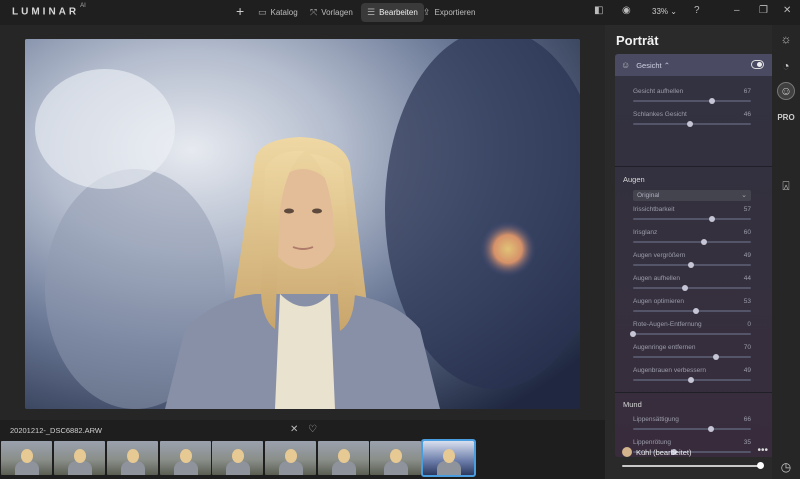 Image resolution: width=800 pixels, height=479 pixels. What do you see at coordinates (331, 12) in the screenshot?
I see `nav-vorlagen: ⤧ Vorlagen` at bounding box center [331, 12].